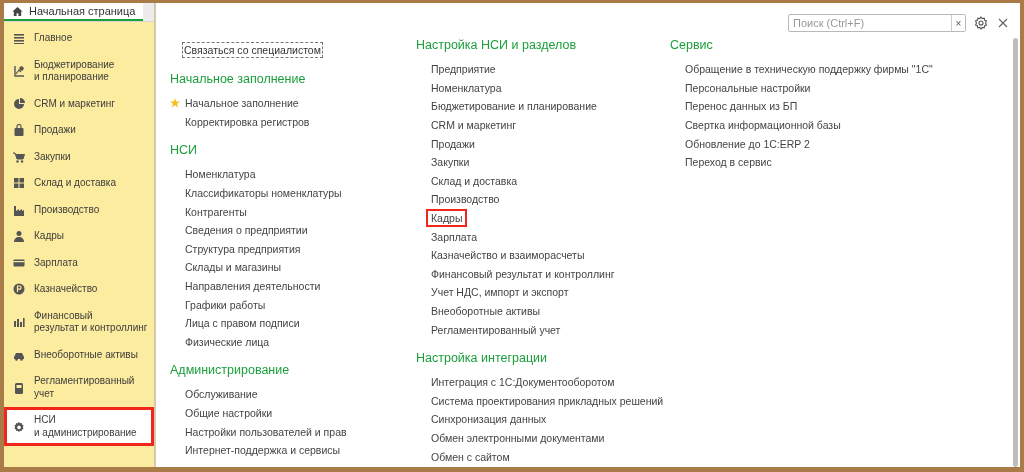 The image size is (1024, 472). Describe the element at coordinates (79, 183) in the screenshot. I see `sidebar-item: Склад и доставка` at that location.